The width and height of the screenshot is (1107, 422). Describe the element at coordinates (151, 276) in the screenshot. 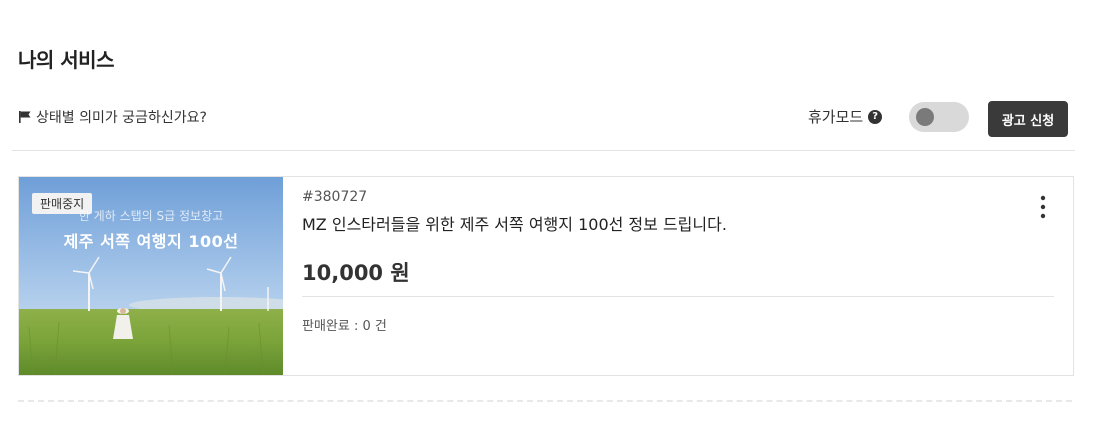

I see `service-thumbnail: 판매중지 한 게하 스탭의 S급 정보창고 제주 서쪽 여행지 100선` at that location.